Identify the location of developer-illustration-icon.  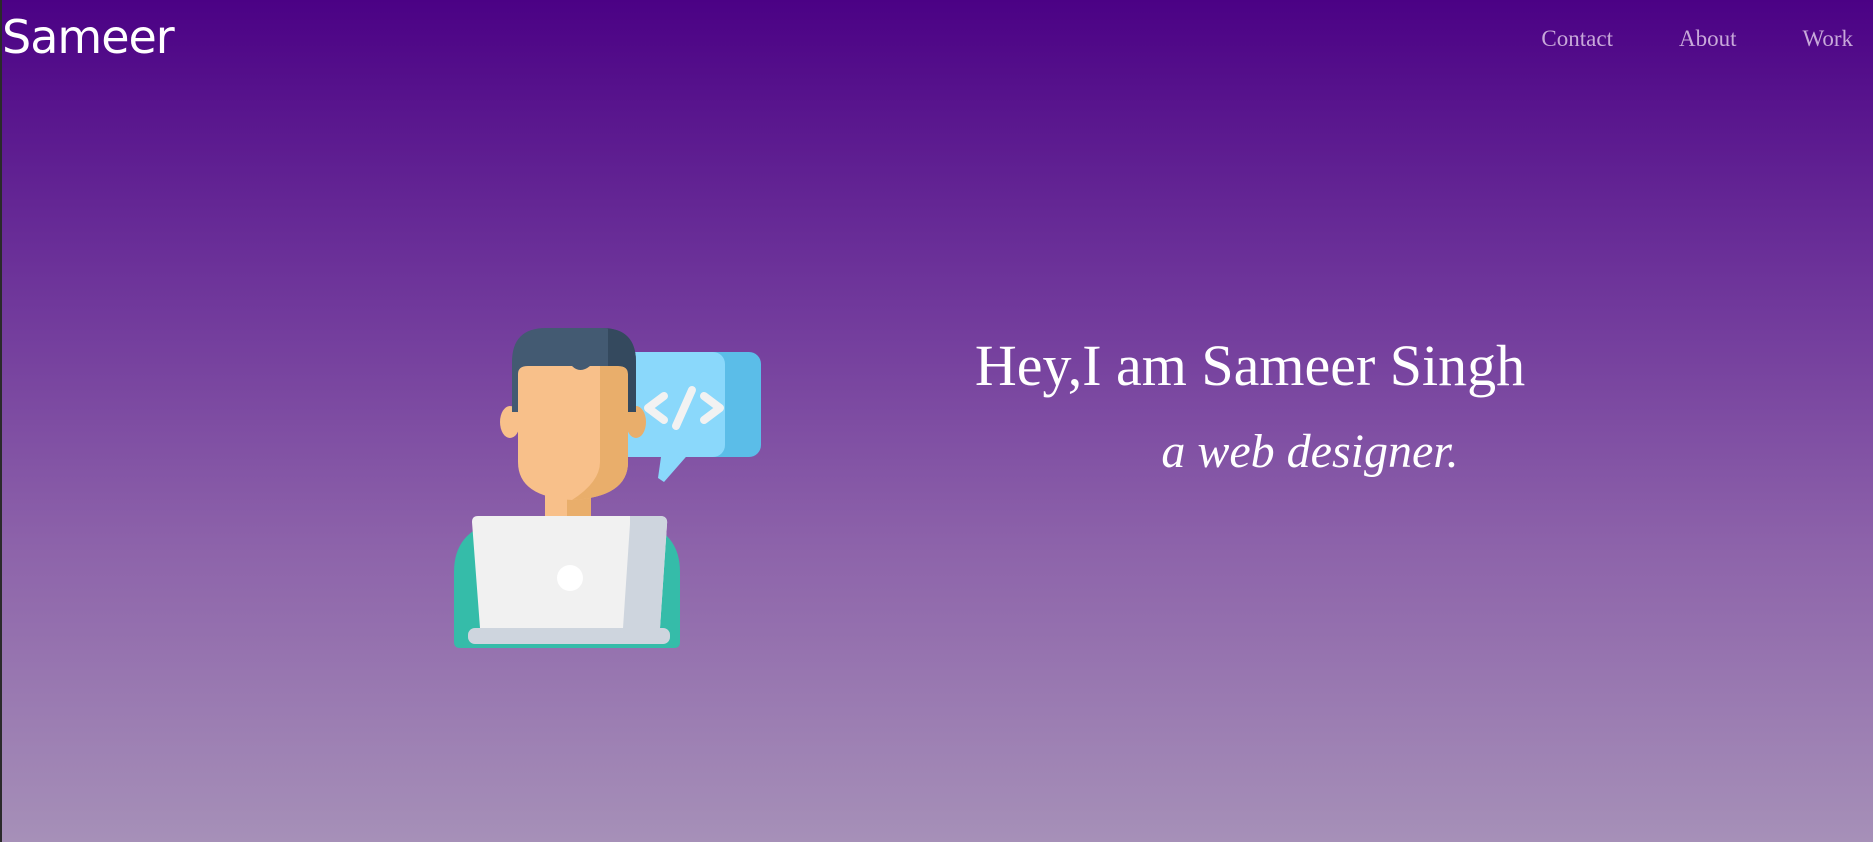
(605, 487).